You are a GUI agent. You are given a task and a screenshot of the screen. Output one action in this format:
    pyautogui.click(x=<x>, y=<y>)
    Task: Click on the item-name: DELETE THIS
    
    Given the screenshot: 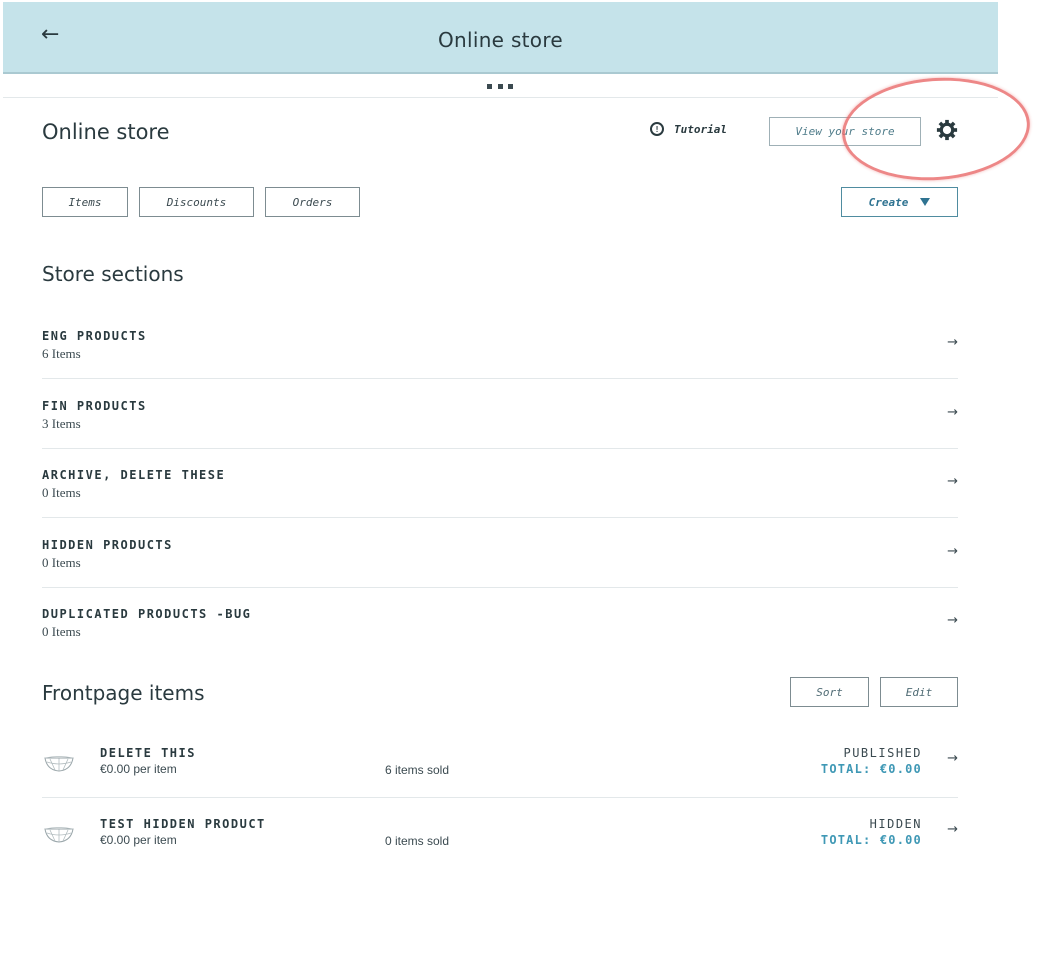 What is the action you would take?
    pyautogui.click(x=148, y=753)
    